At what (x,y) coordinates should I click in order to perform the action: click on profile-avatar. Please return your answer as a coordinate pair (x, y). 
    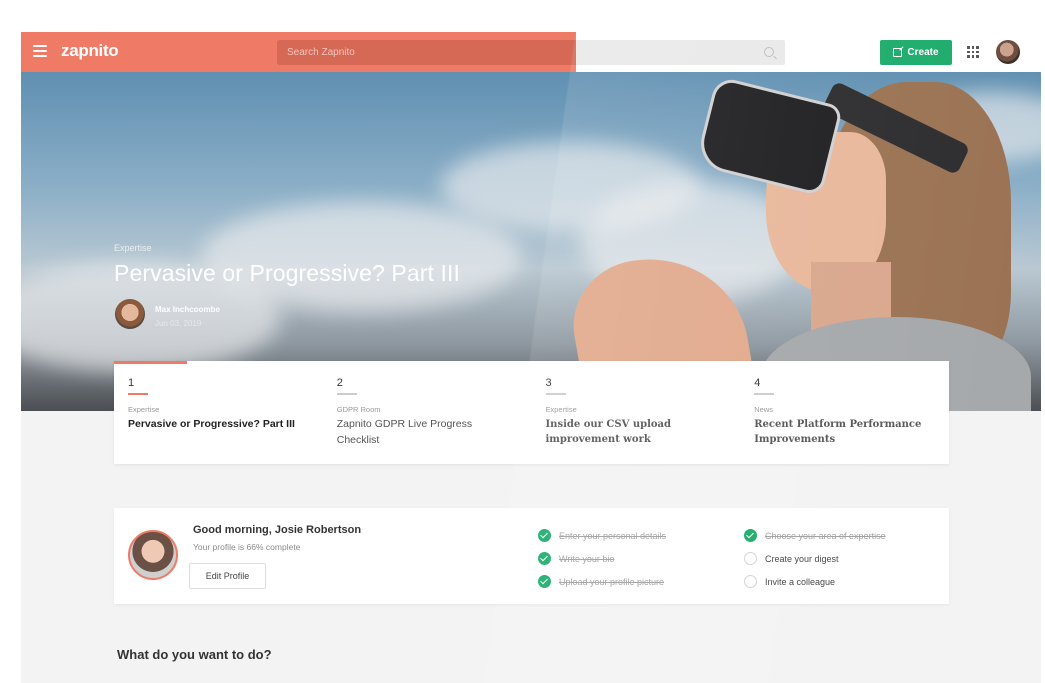
    Looking at the image, I should click on (153, 555).